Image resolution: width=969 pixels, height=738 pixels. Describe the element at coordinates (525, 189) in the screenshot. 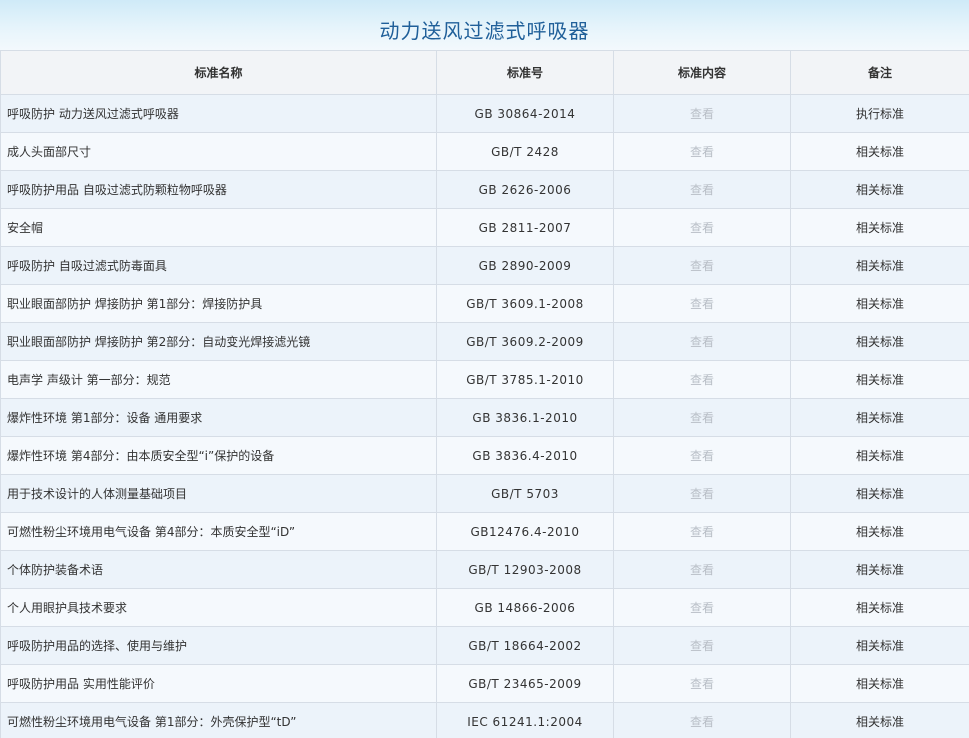

I see `standard-code-cell: GB 2626-2006` at that location.